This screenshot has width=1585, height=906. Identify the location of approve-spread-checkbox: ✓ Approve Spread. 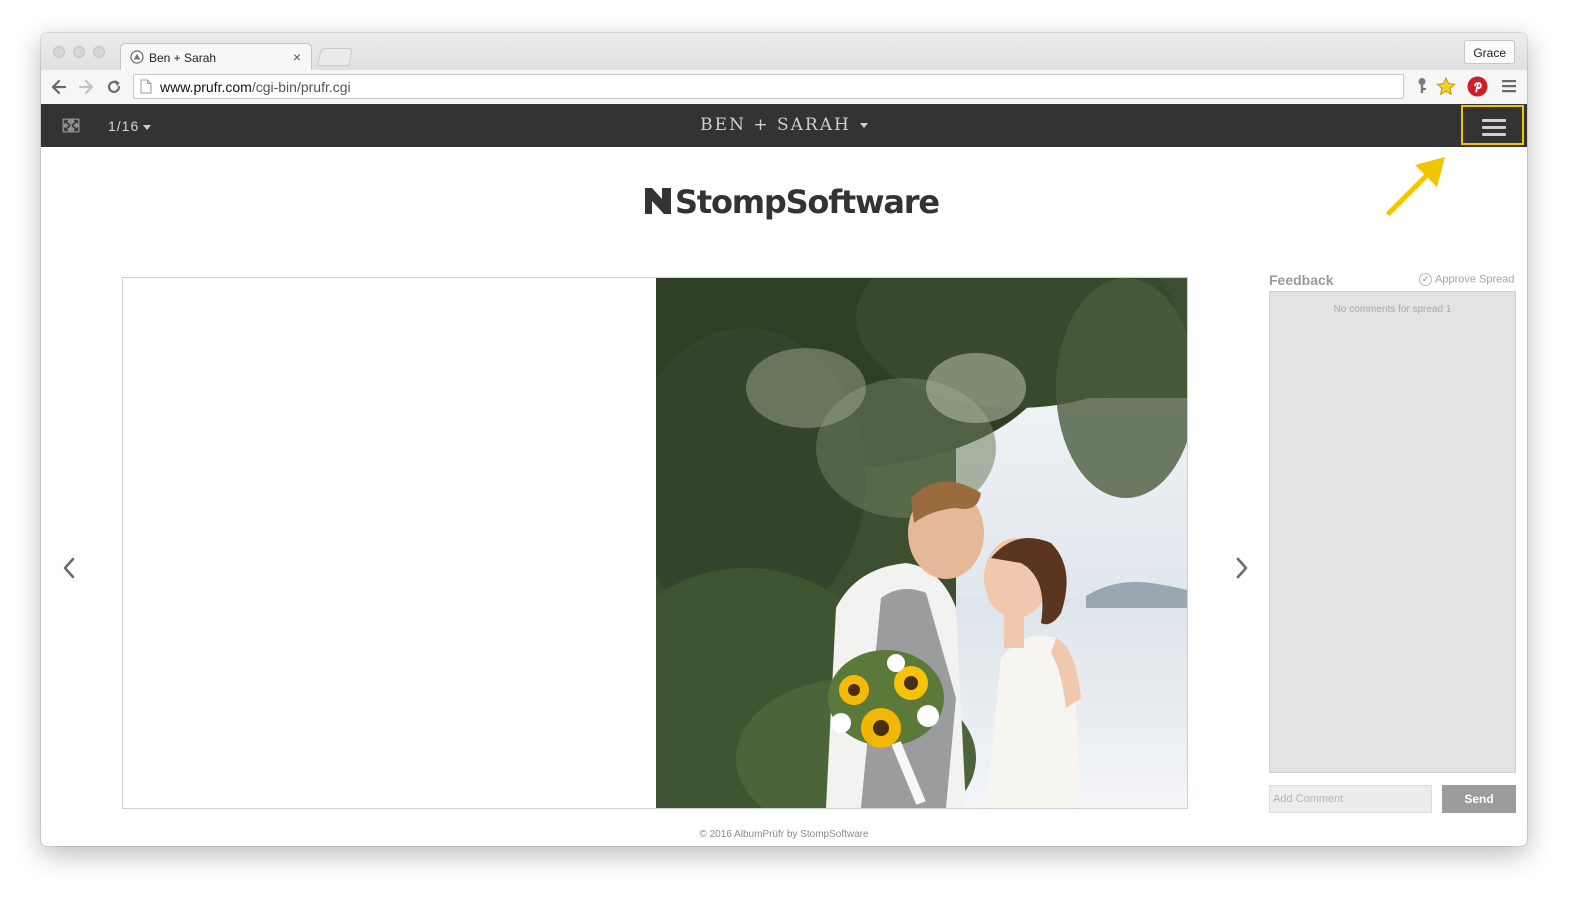
(1467, 279).